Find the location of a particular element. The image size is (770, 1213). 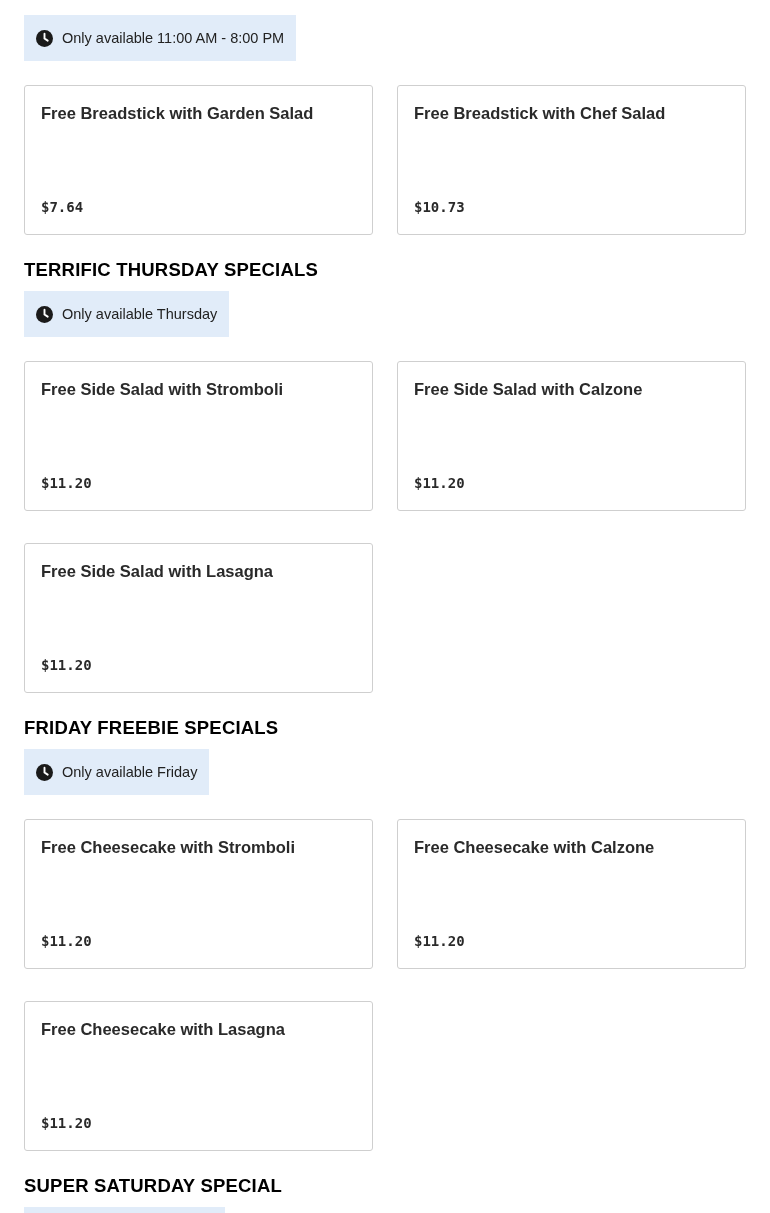

item-name: Free Cheesecake with Stromboli is located at coordinates (168, 847).